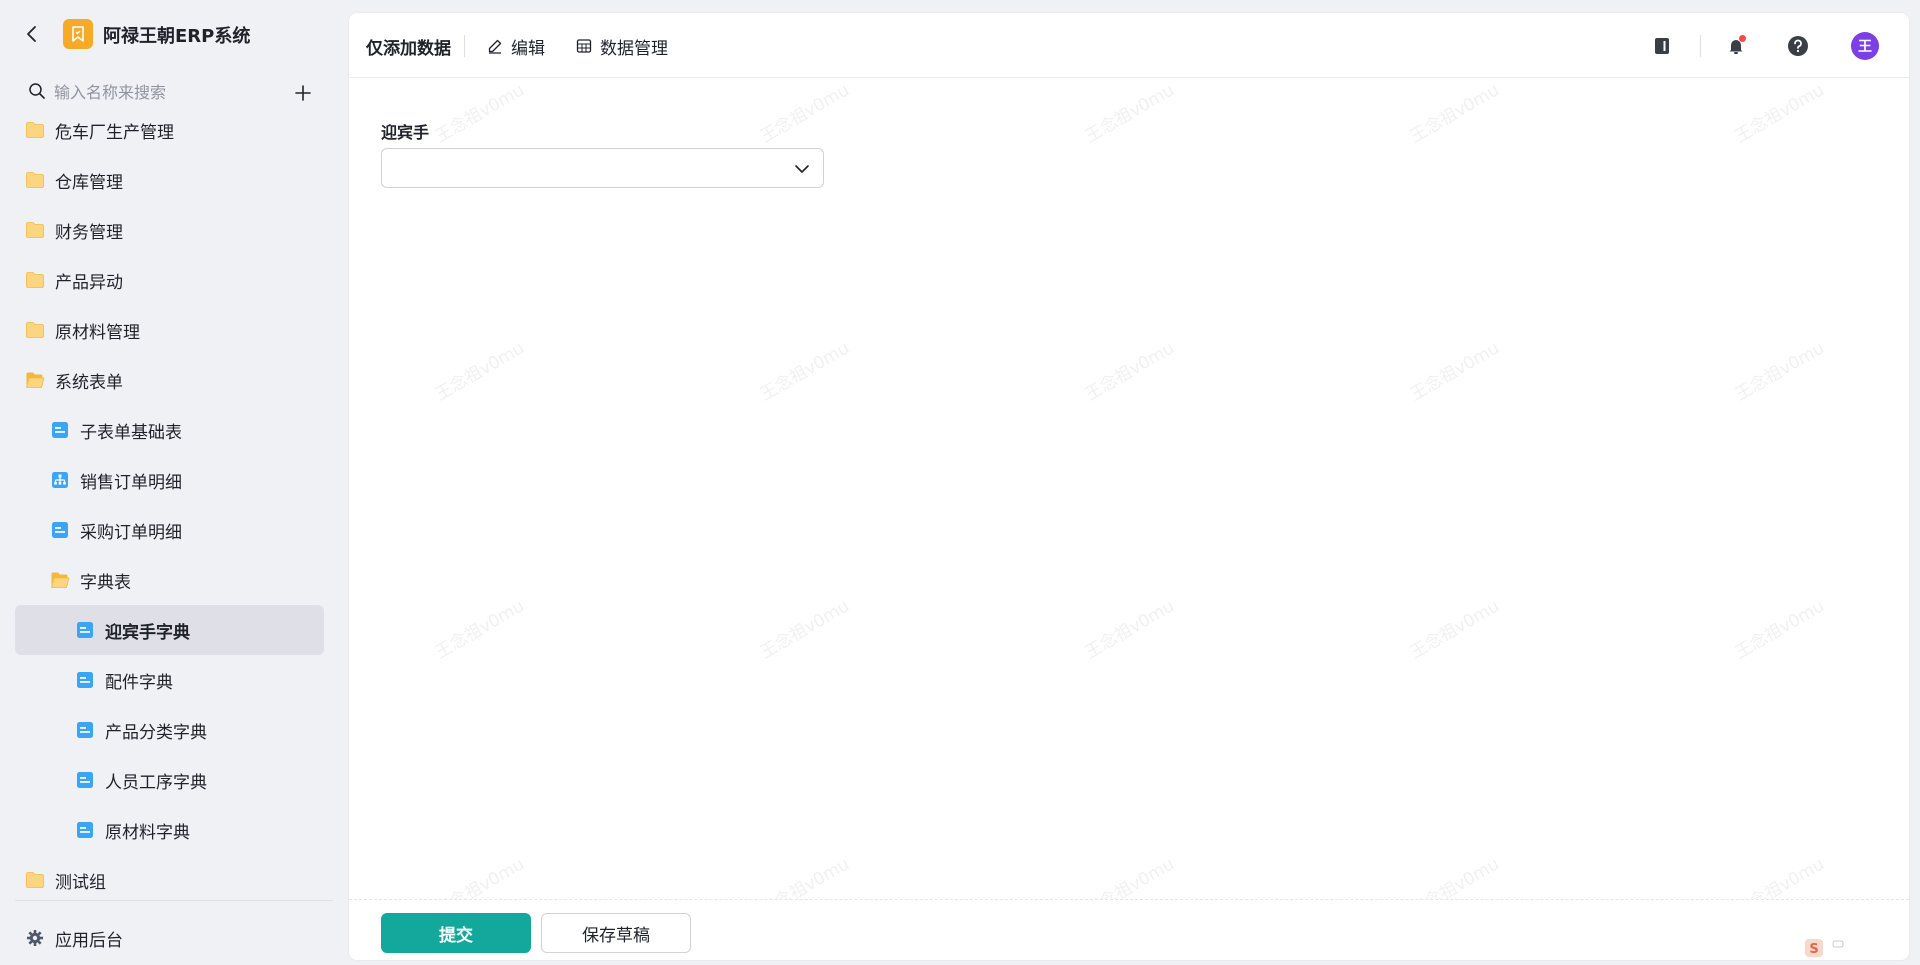 The width and height of the screenshot is (1920, 965). What do you see at coordinates (174, 380) in the screenshot?
I see `sidebar-item: 系统表单` at bounding box center [174, 380].